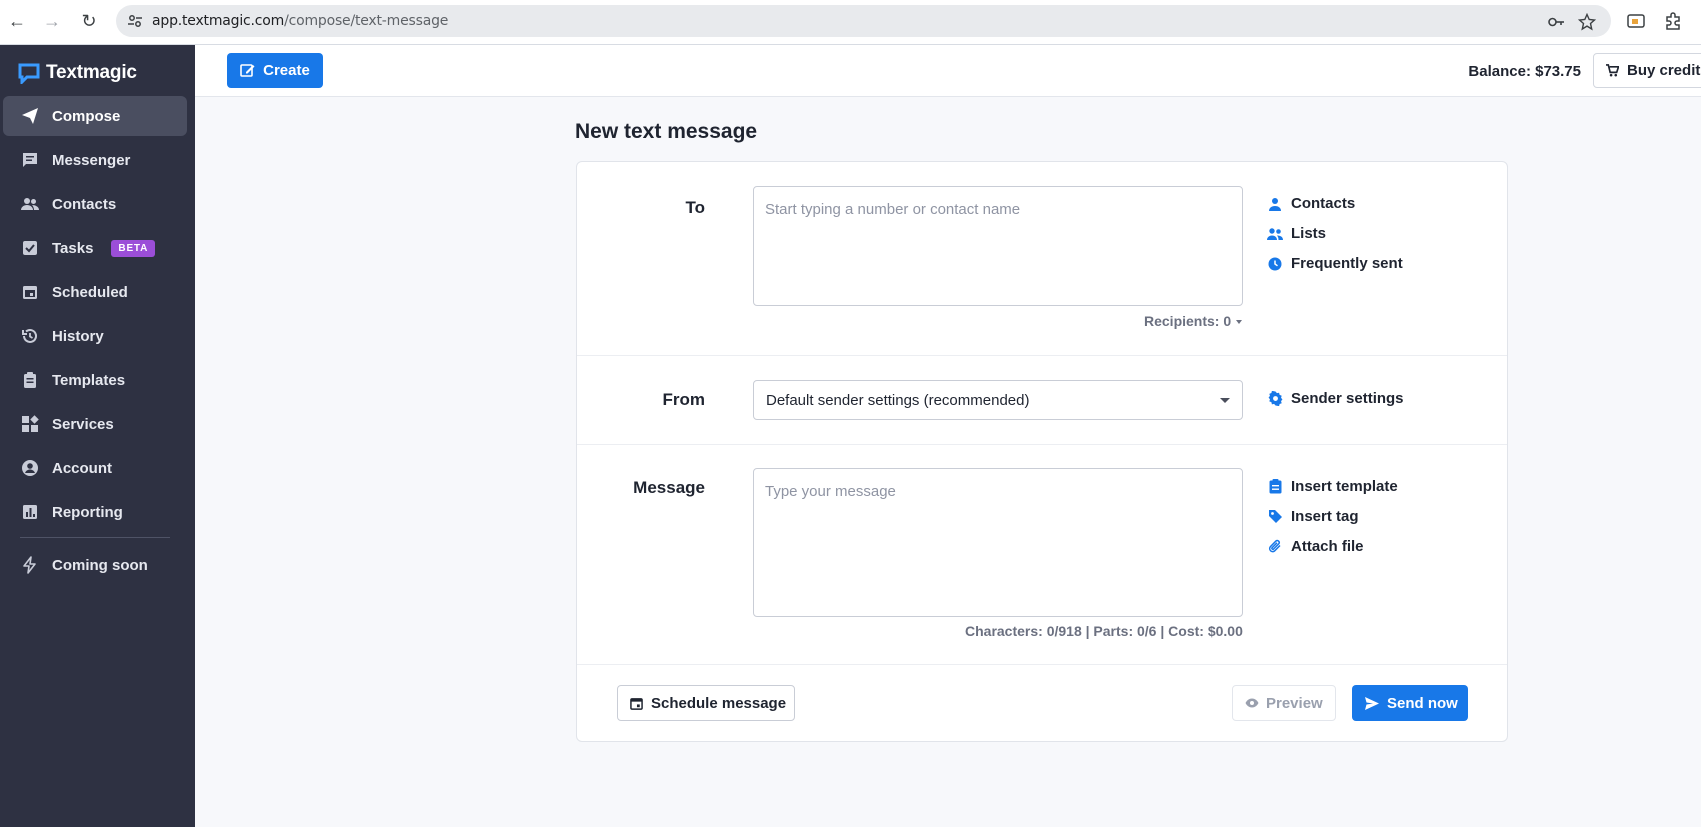 This screenshot has width=1701, height=827. What do you see at coordinates (1422, 703) in the screenshot?
I see `send-now-label: Send now` at bounding box center [1422, 703].